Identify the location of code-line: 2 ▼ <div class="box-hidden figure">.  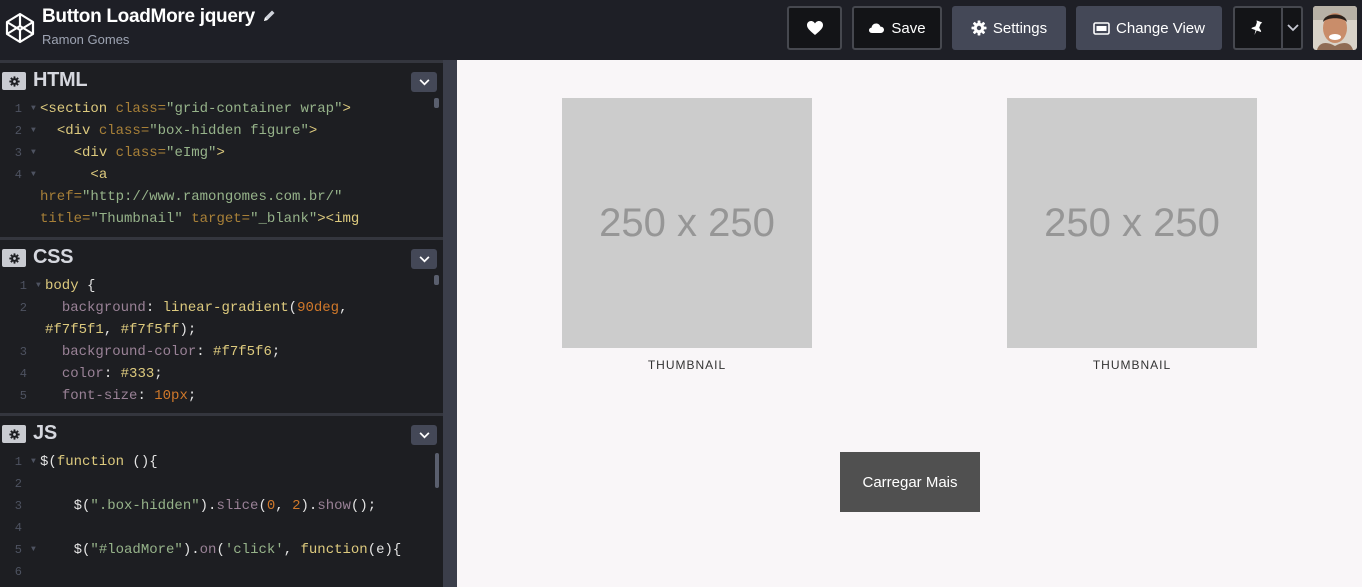
(221, 131).